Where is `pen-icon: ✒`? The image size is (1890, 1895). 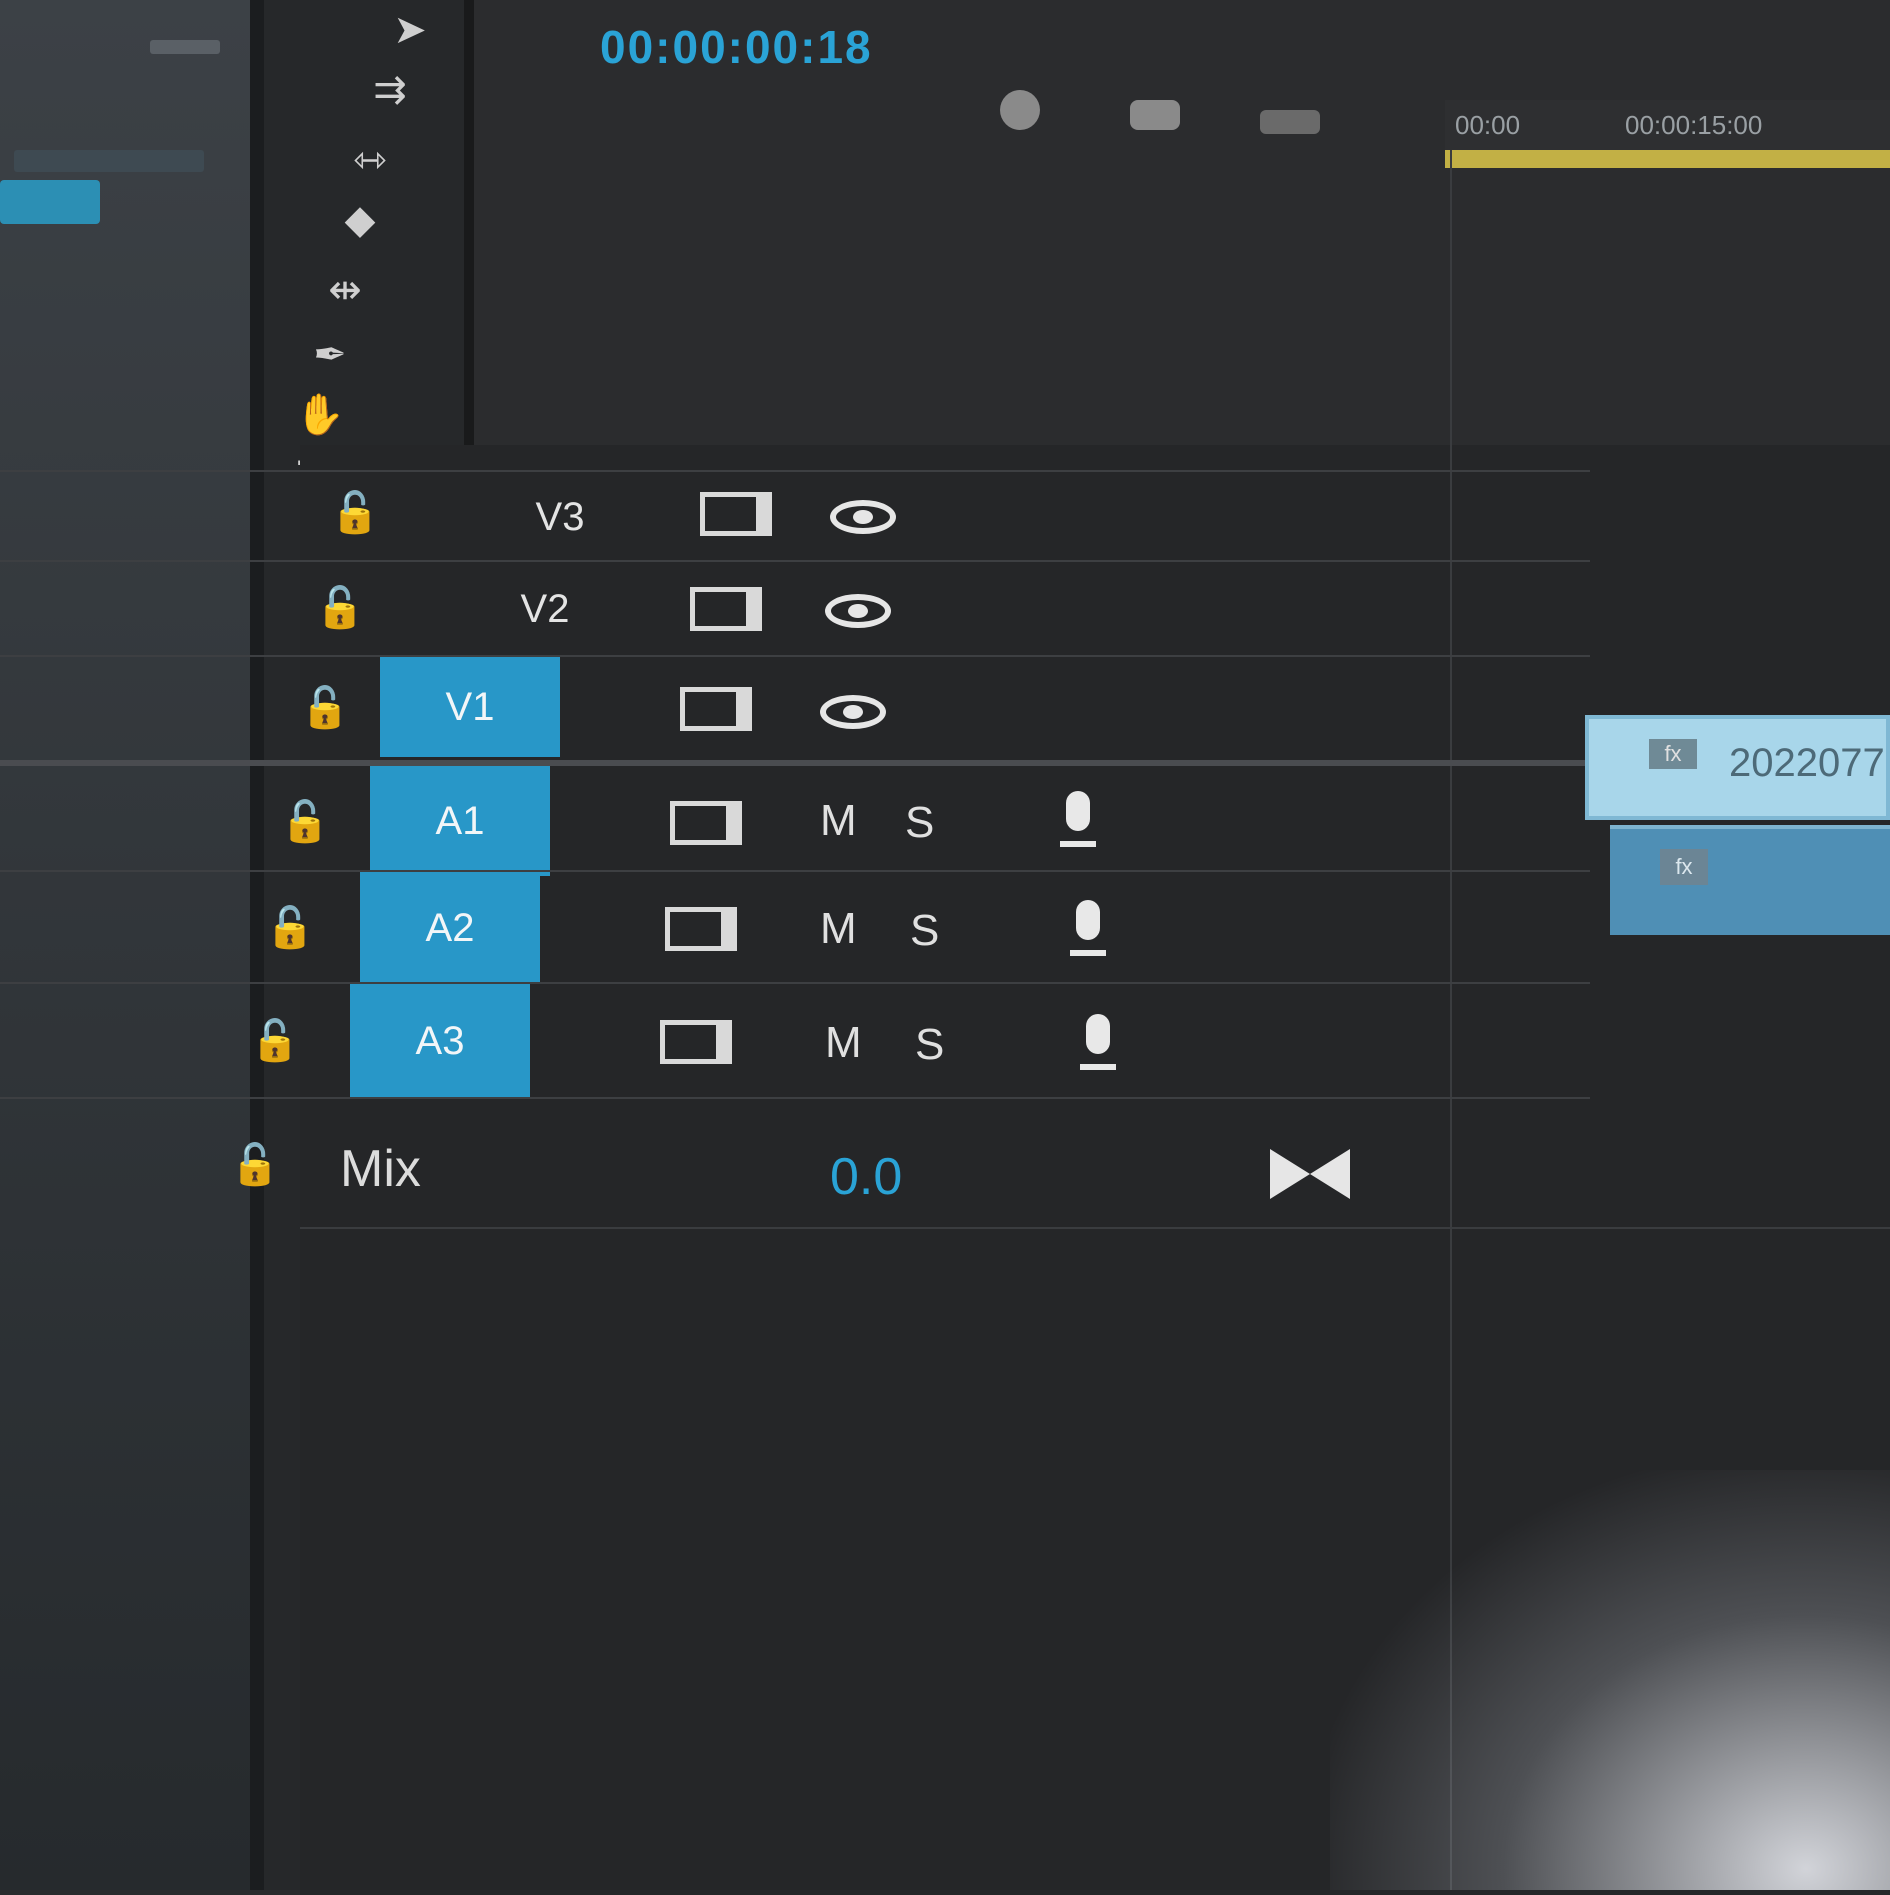 pen-icon: ✒ is located at coordinates (330, 355).